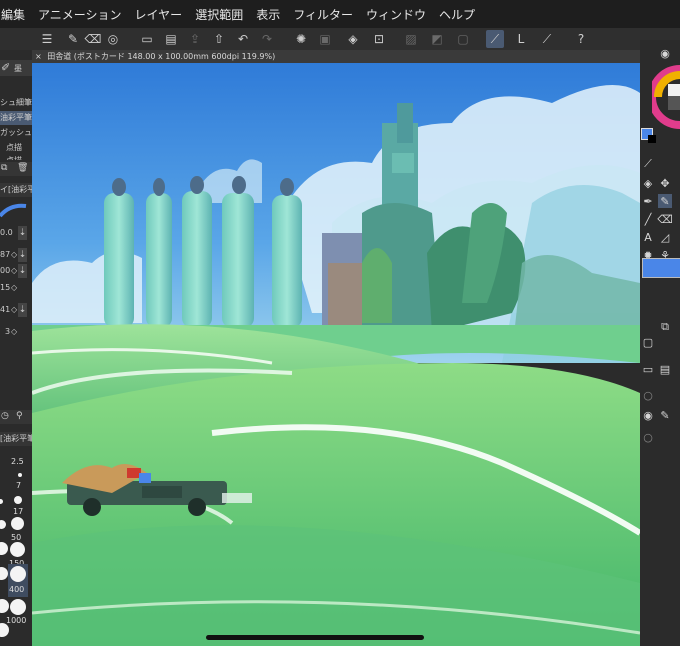 The height and width of the screenshot is (646, 680). What do you see at coordinates (581, 39) in the screenshot?
I see `help-icon: ?` at bounding box center [581, 39].